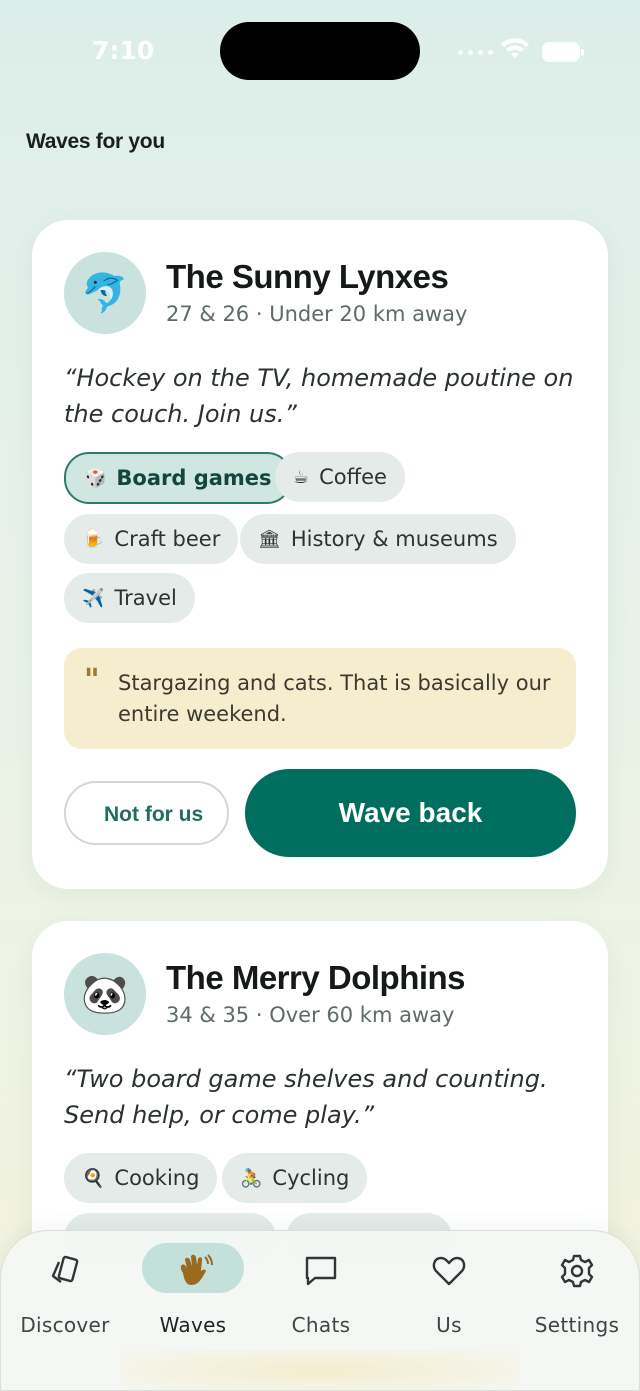  What do you see at coordinates (193, 1271) in the screenshot?
I see `wave-hand-icon` at bounding box center [193, 1271].